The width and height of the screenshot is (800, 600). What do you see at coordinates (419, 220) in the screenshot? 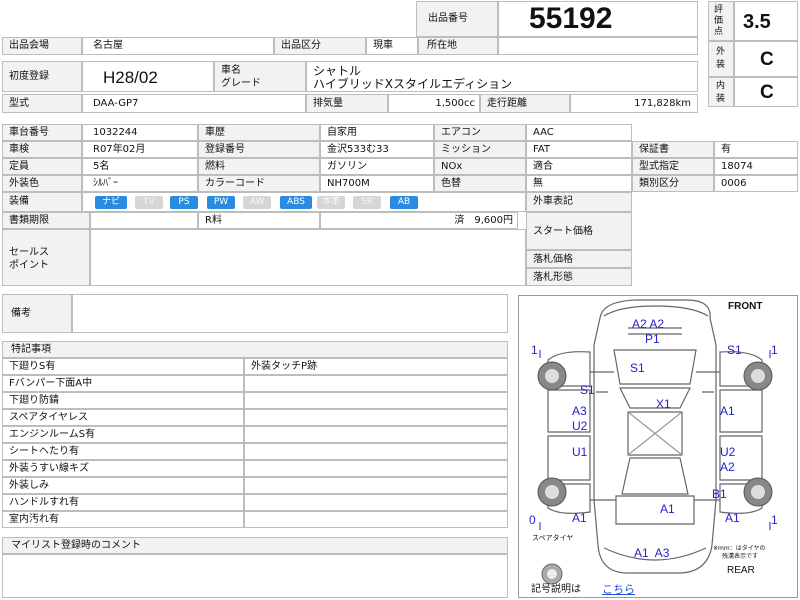
I see `recycle-cell: 済 9,600円` at bounding box center [419, 220].